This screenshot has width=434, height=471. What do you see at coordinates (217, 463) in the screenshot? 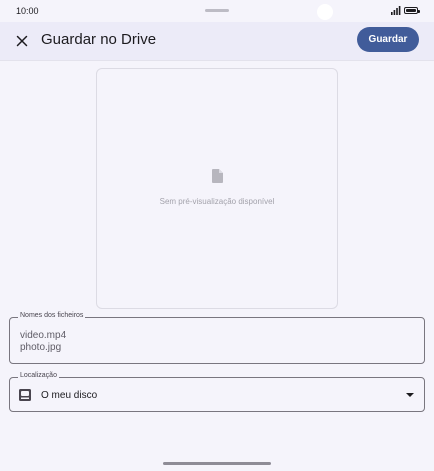
I see `navigation-handle` at bounding box center [217, 463].